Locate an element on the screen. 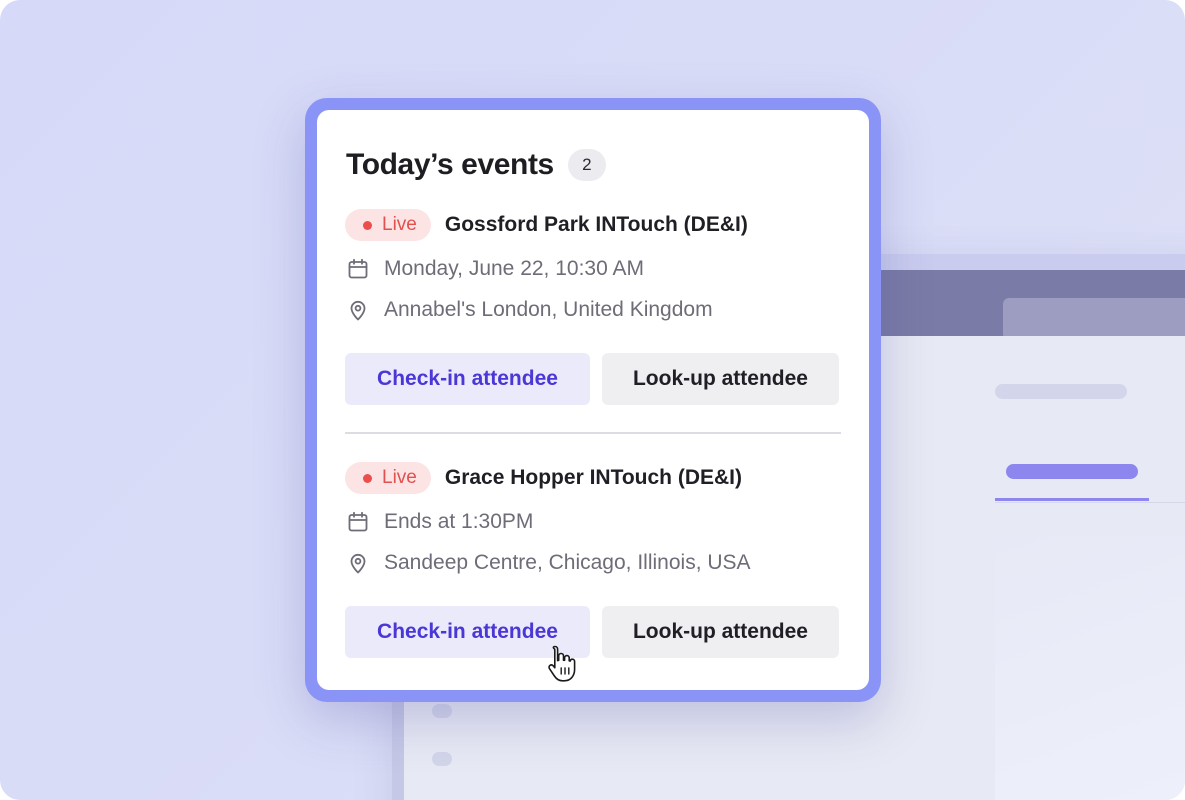 Image resolution: width=1185 pixels, height=800 pixels. event-header: Live Grace Hopper INTouch (DE&I) is located at coordinates (593, 478).